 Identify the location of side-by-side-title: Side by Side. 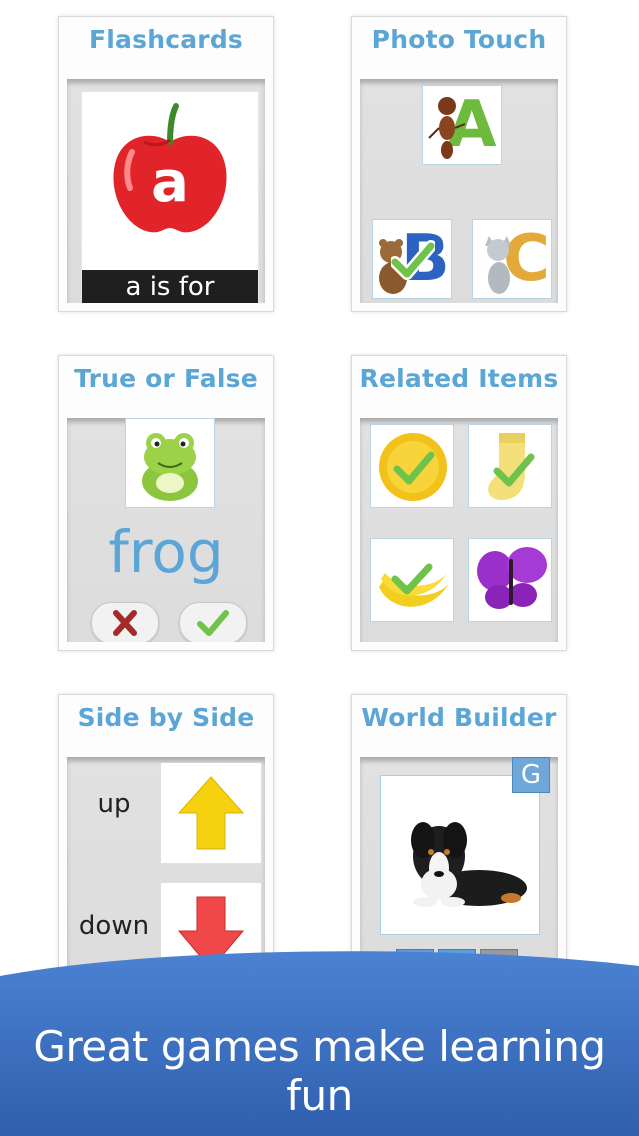
(166, 717).